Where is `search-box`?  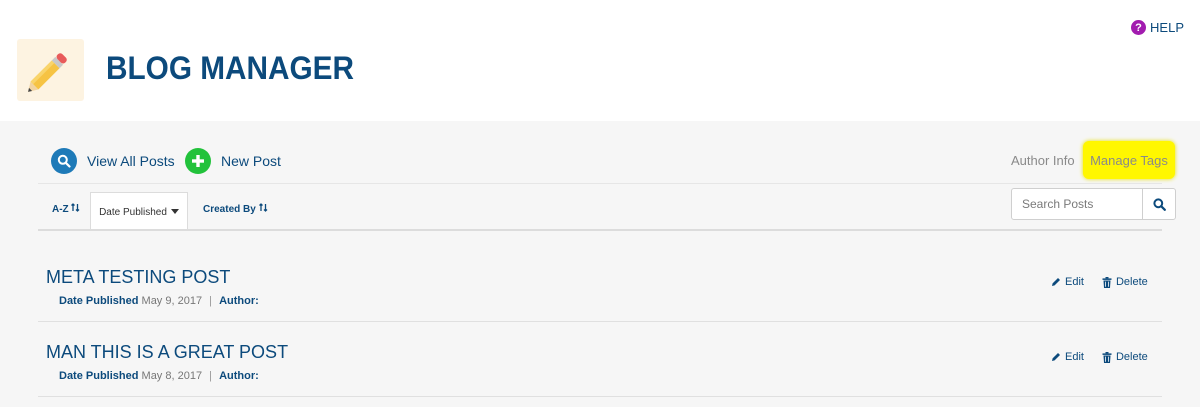
search-box is located at coordinates (1093, 204).